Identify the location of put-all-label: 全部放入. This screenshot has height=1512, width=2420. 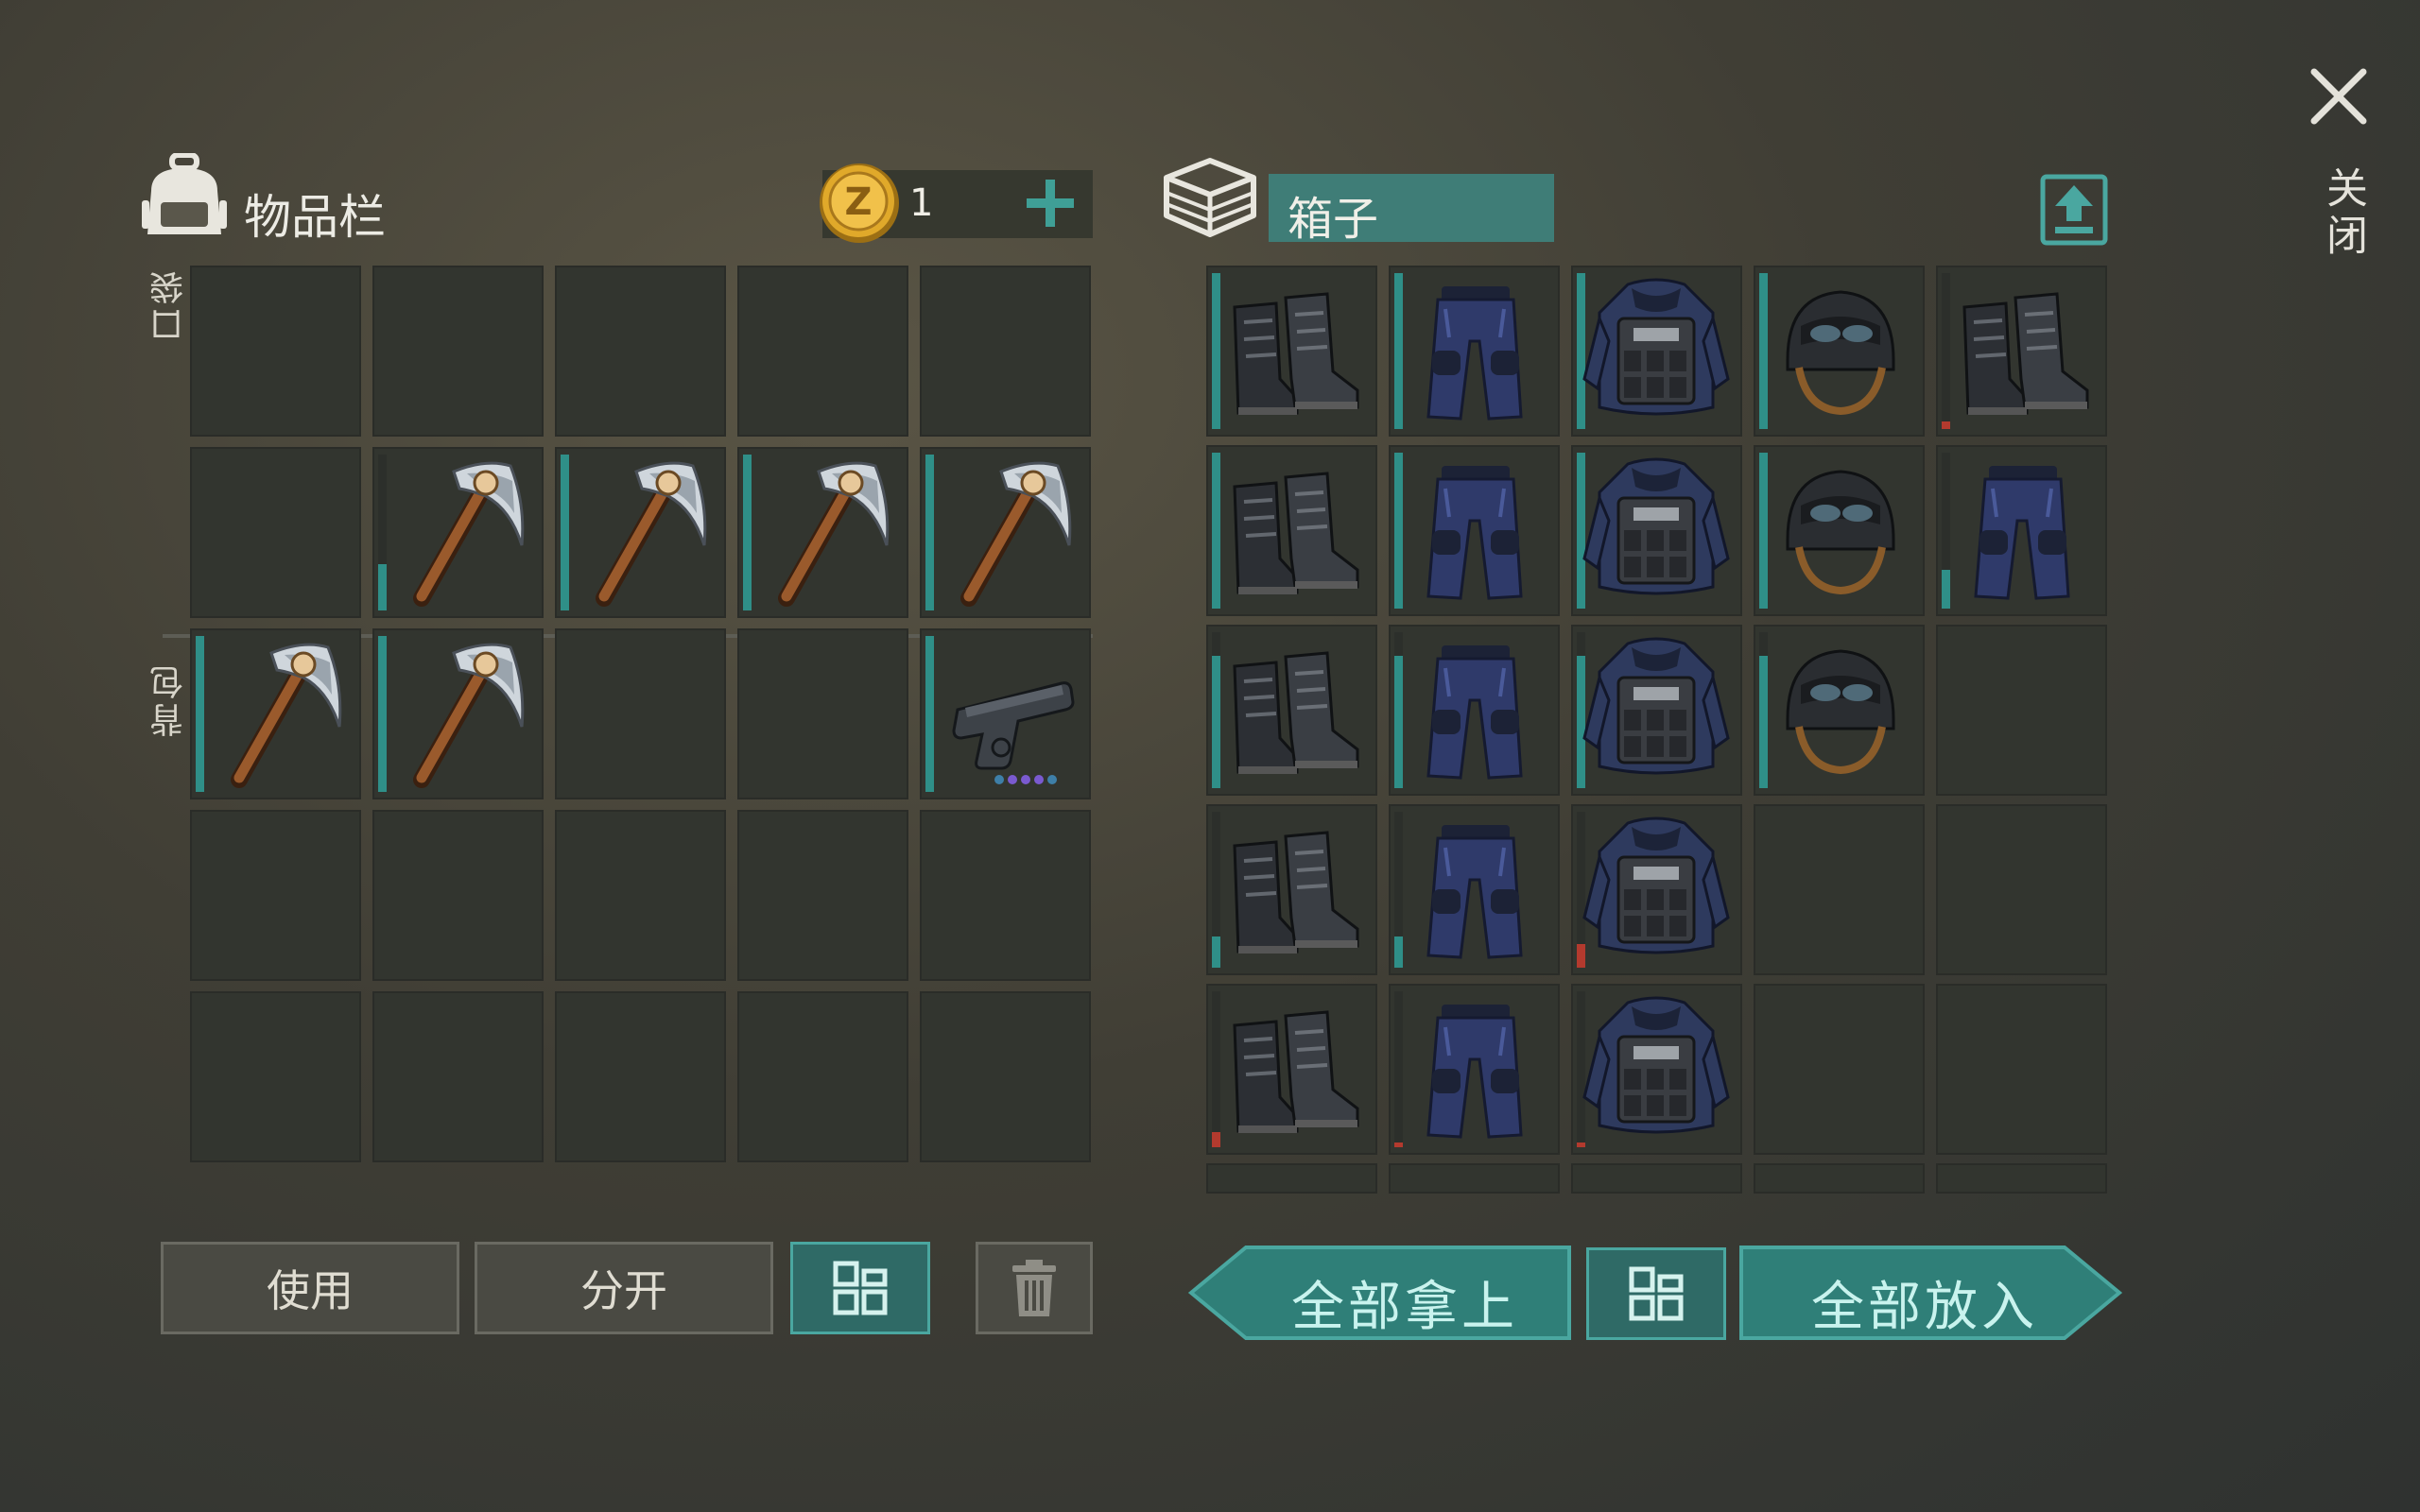
(1924, 1307).